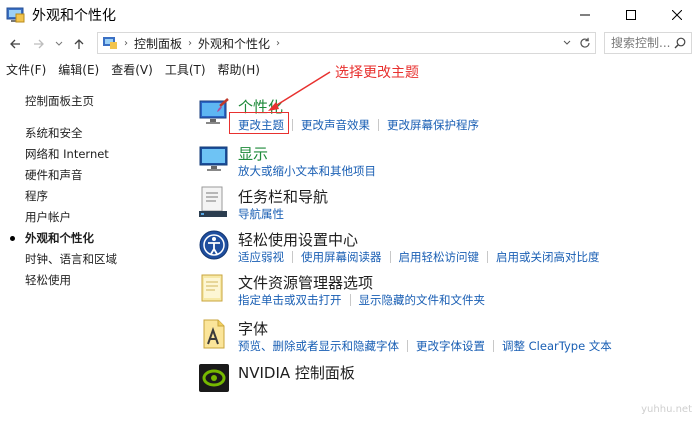 This screenshot has width=700, height=421. I want to click on sidebar-home-link: 控制面板主页, so click(59, 101).